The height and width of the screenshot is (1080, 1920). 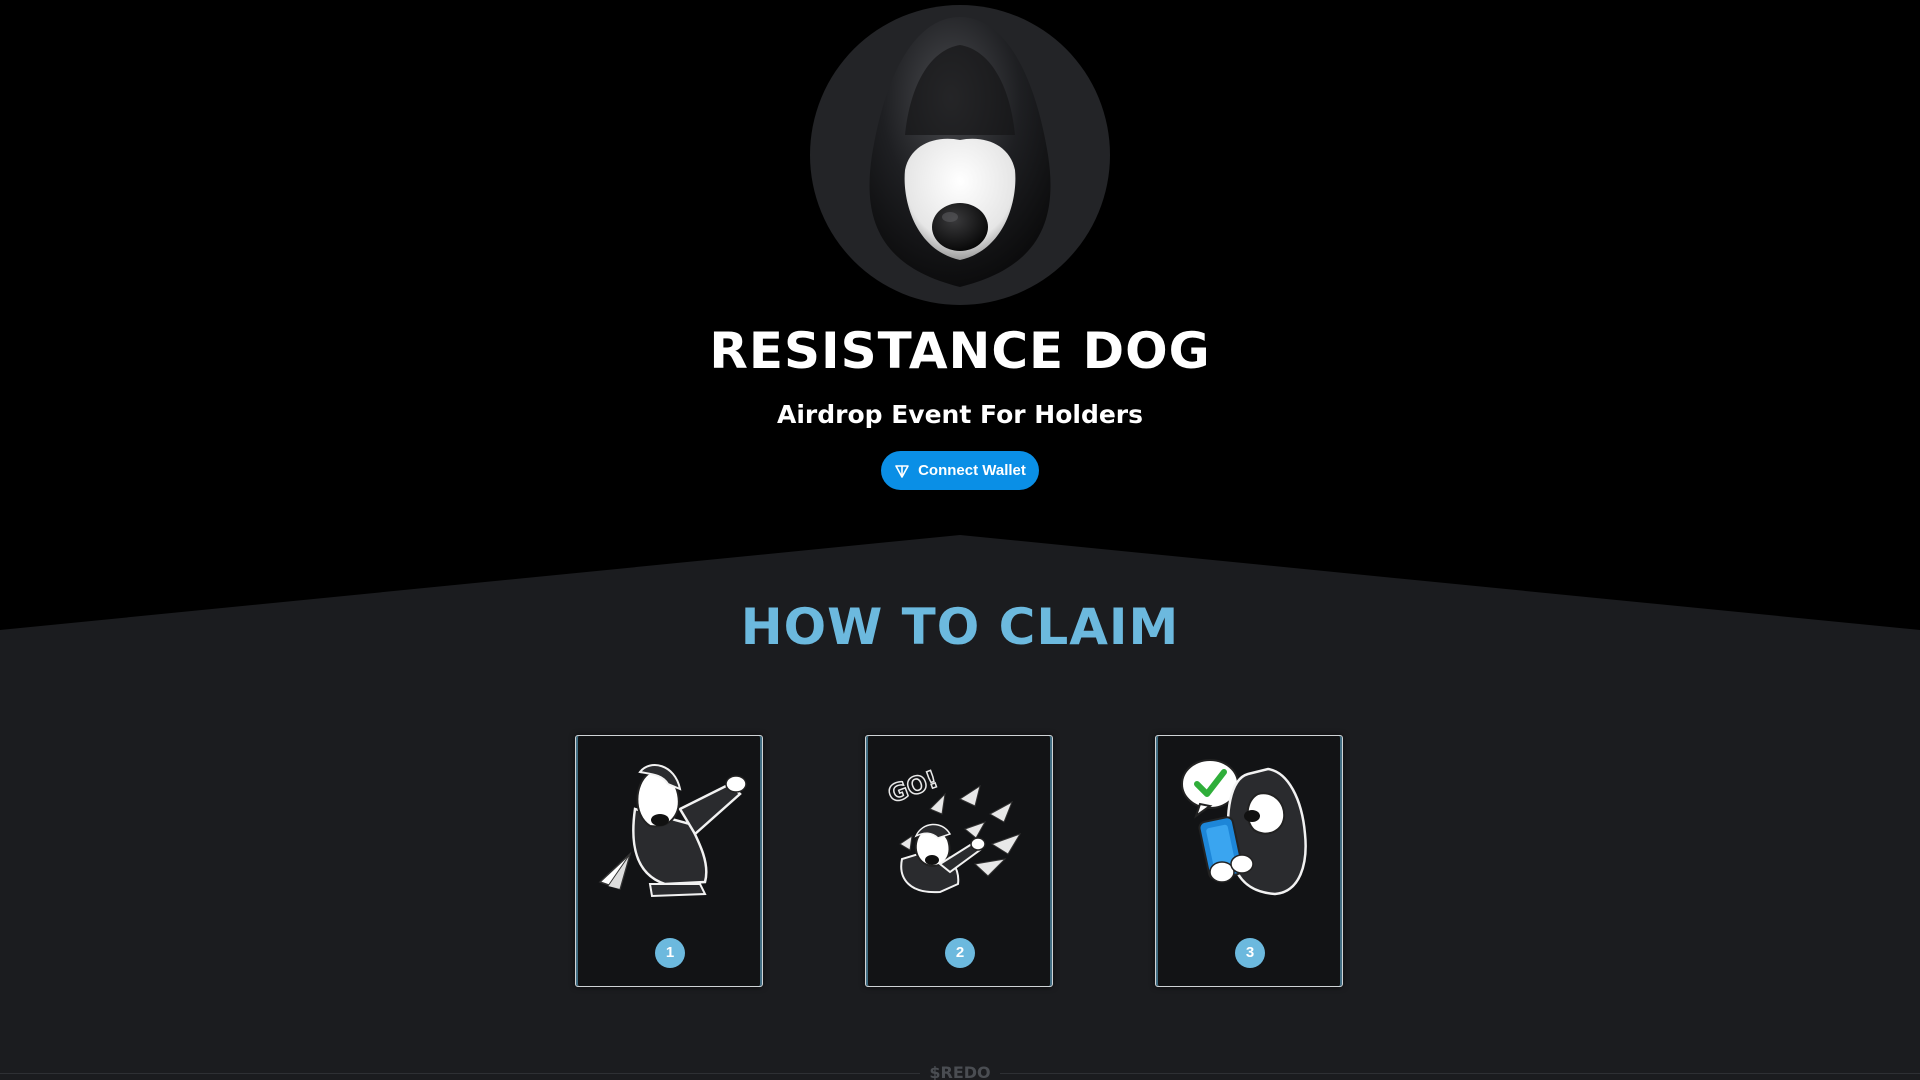 I want to click on dog-throwing-plane-illustration, so click(x=672, y=831).